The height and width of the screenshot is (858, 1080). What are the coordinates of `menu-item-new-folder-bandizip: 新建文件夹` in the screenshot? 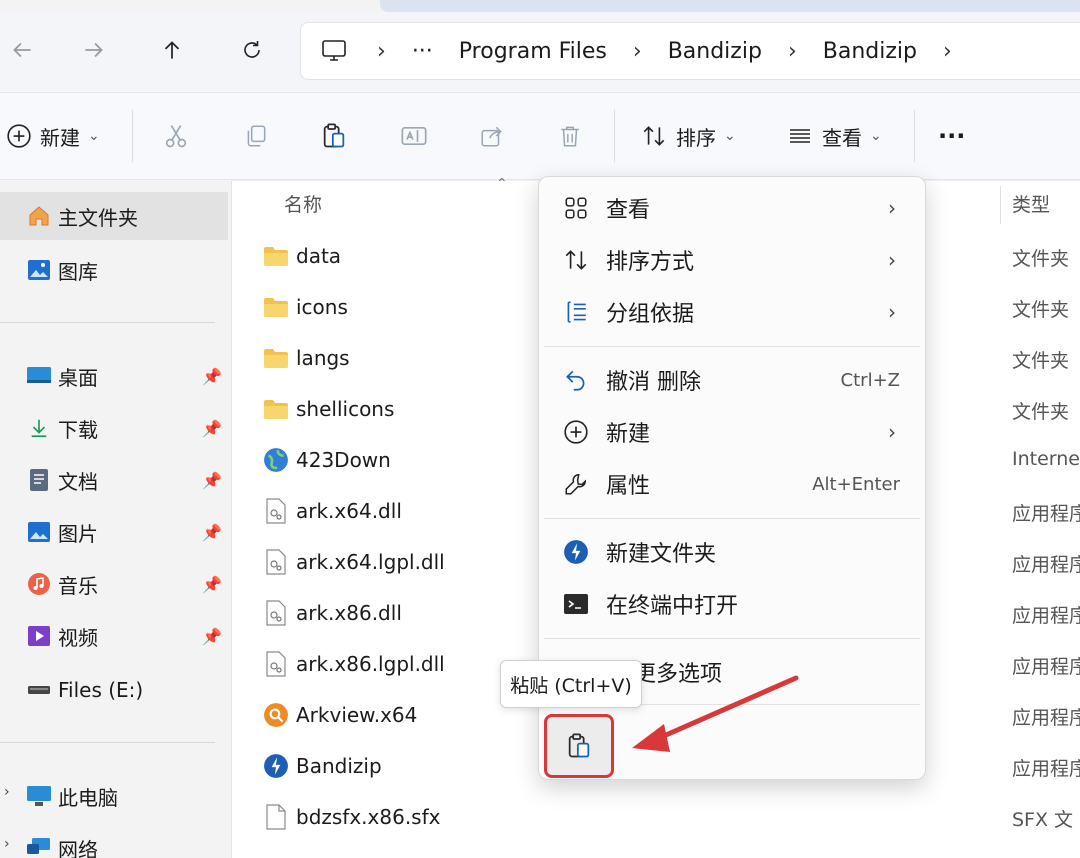 It's located at (729, 552).